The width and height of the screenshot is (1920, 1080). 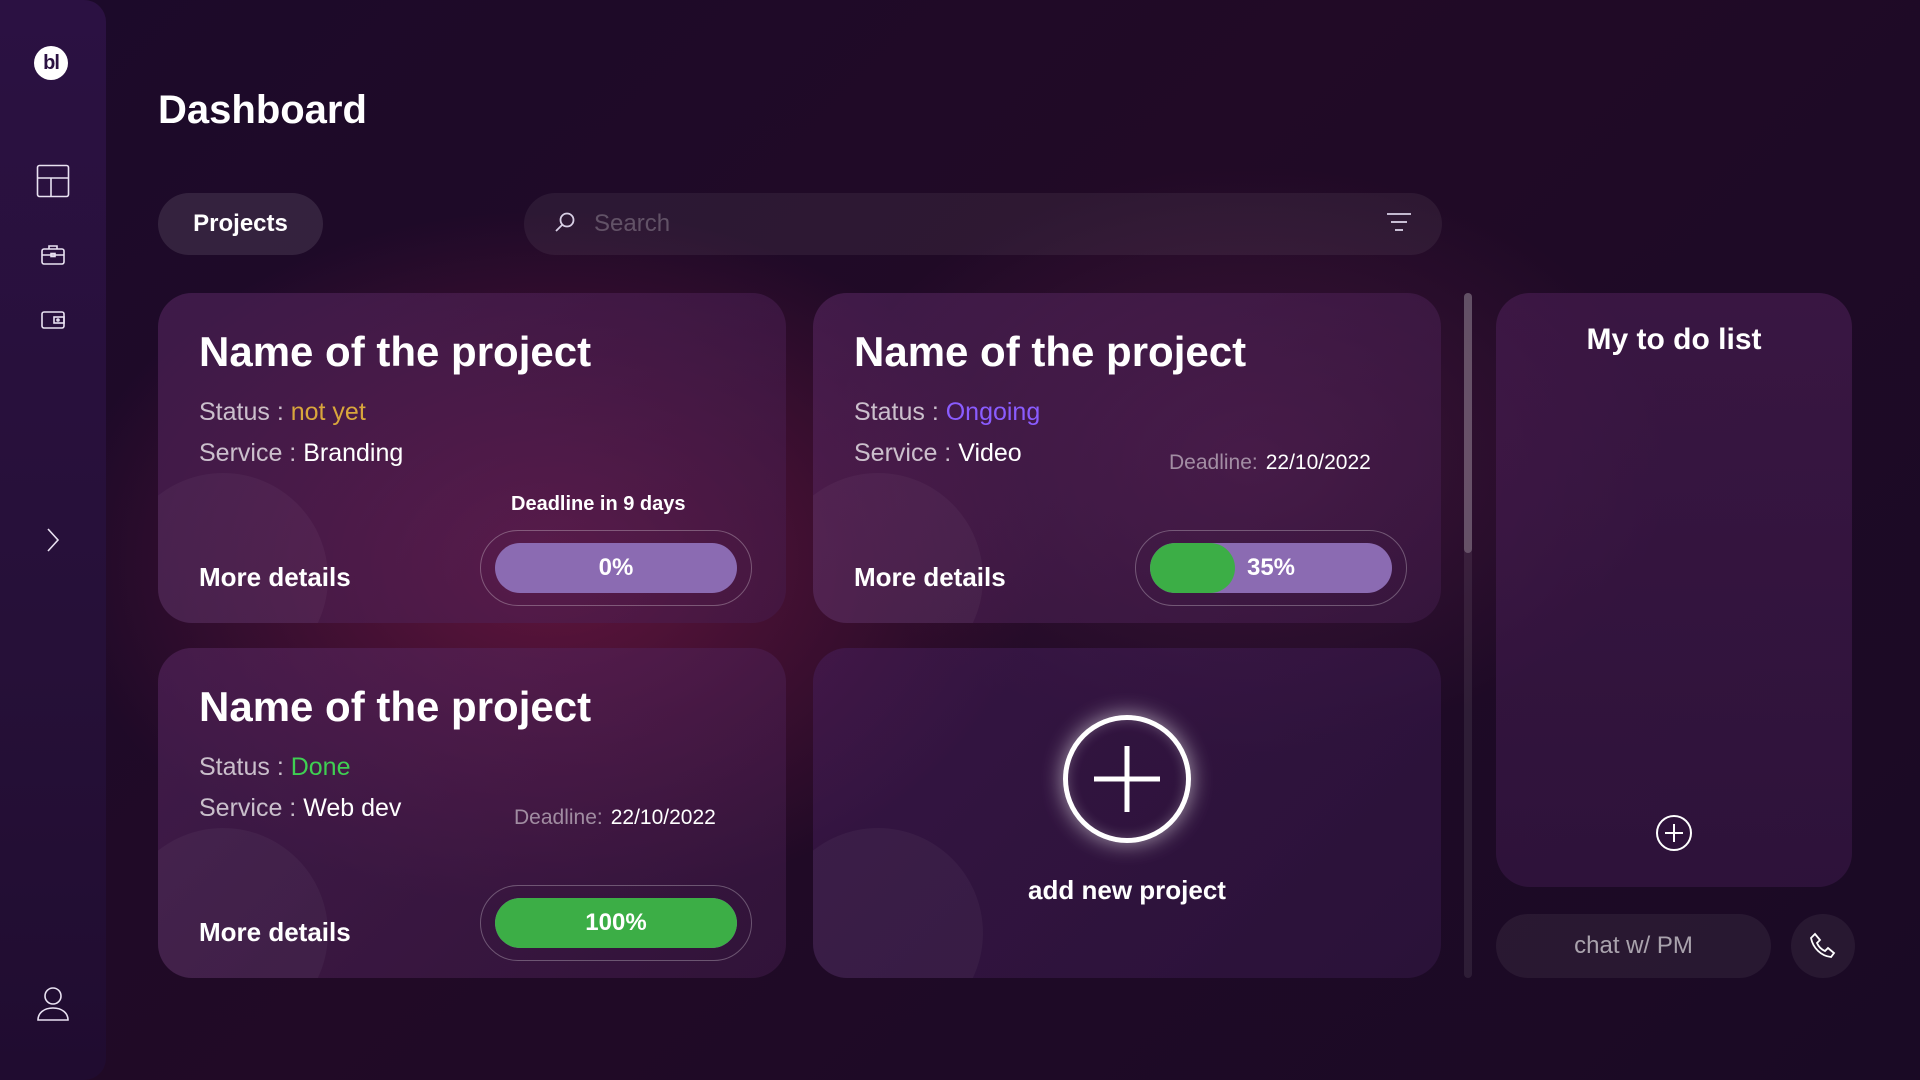 I want to click on status-line: Status : Done, so click(x=274, y=767).